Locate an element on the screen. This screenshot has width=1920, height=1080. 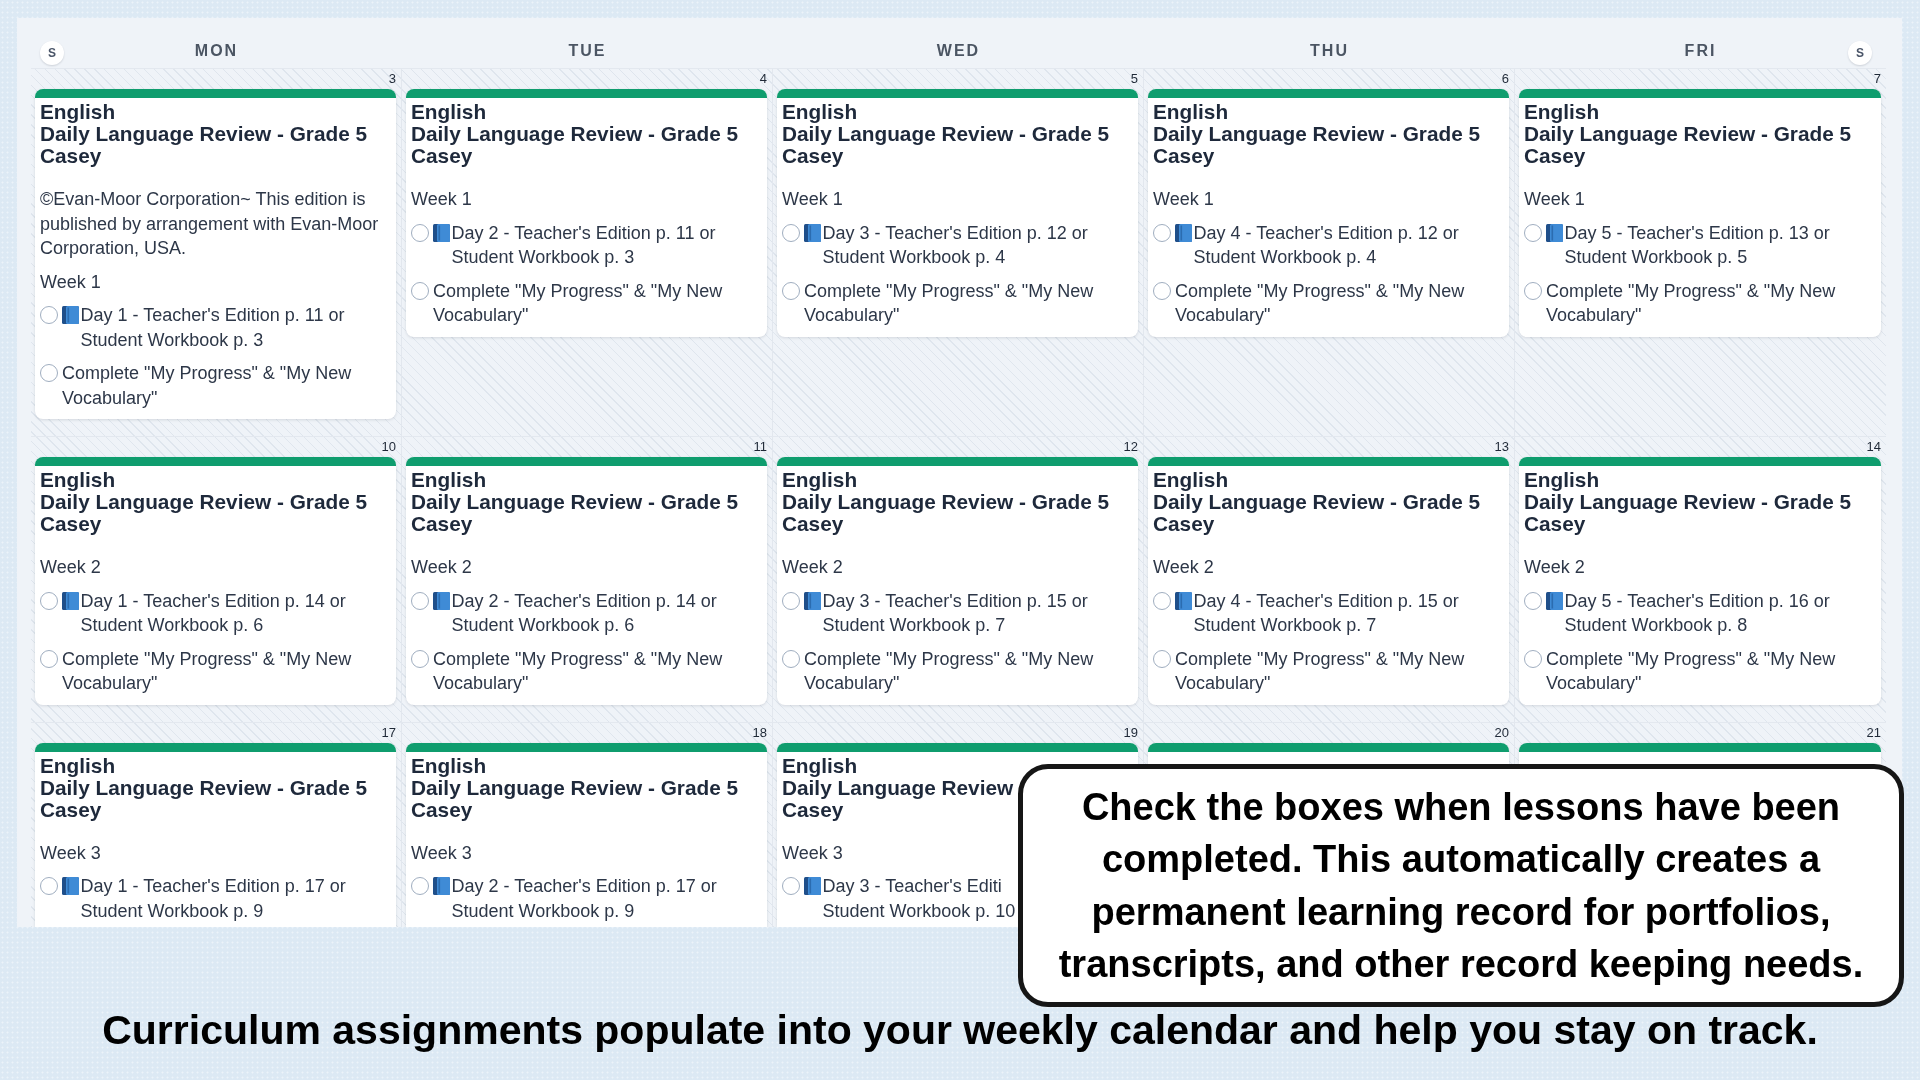
day-header: TUE is located at coordinates (587, 51).